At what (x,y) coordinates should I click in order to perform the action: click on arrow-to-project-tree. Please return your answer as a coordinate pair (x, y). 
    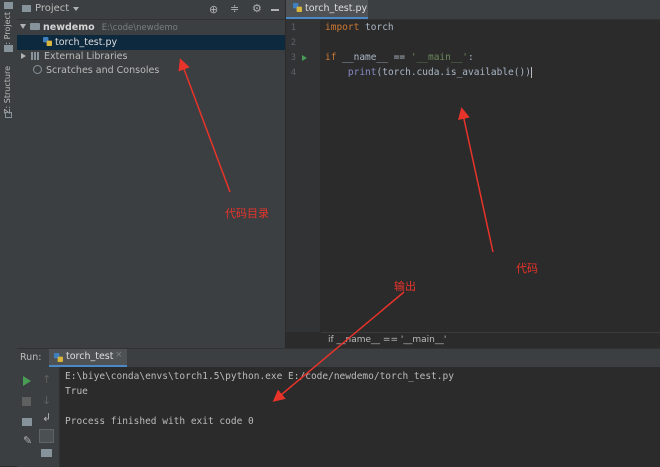
    Looking at the image, I should click on (204, 125).